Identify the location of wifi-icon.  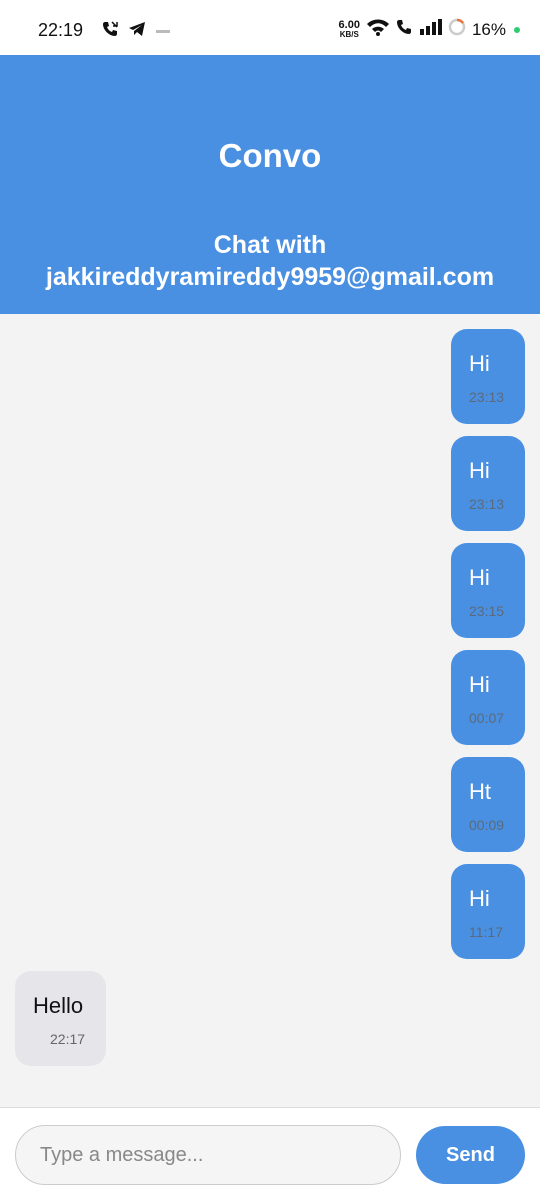
(378, 29).